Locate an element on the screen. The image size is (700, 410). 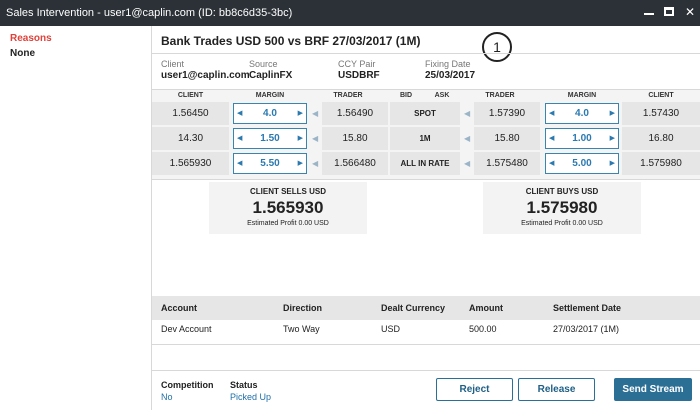
margin-bid-spot-stepper: ◀ 4.0 ▶ is located at coordinates (270, 113).